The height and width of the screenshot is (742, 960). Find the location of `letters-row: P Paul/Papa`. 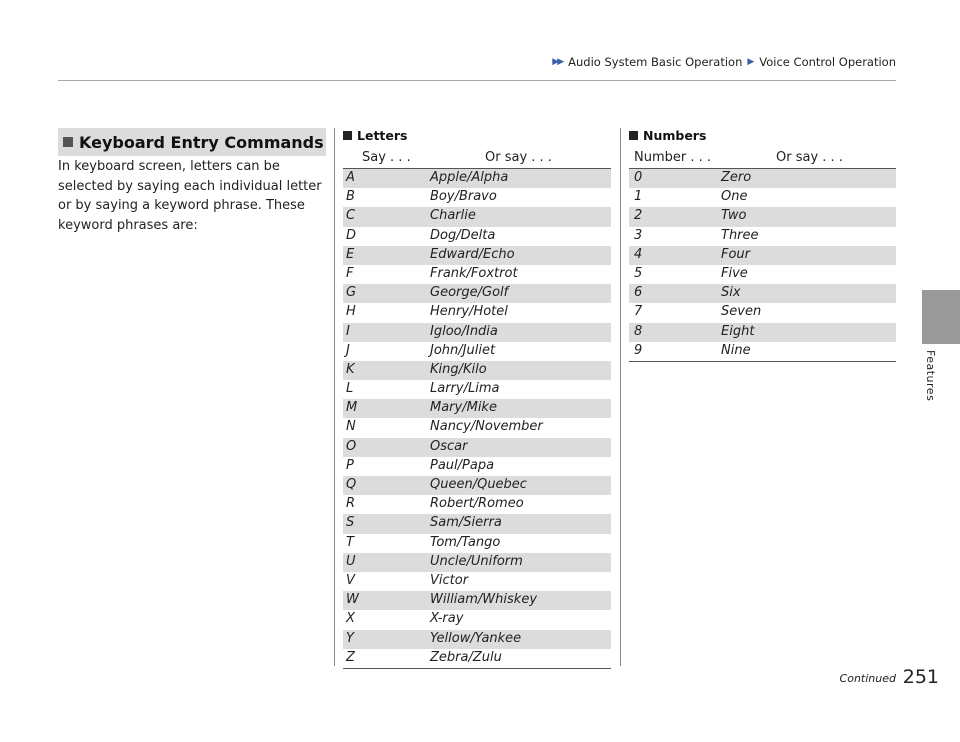

letters-row: P Paul/Papa is located at coordinates (477, 466).